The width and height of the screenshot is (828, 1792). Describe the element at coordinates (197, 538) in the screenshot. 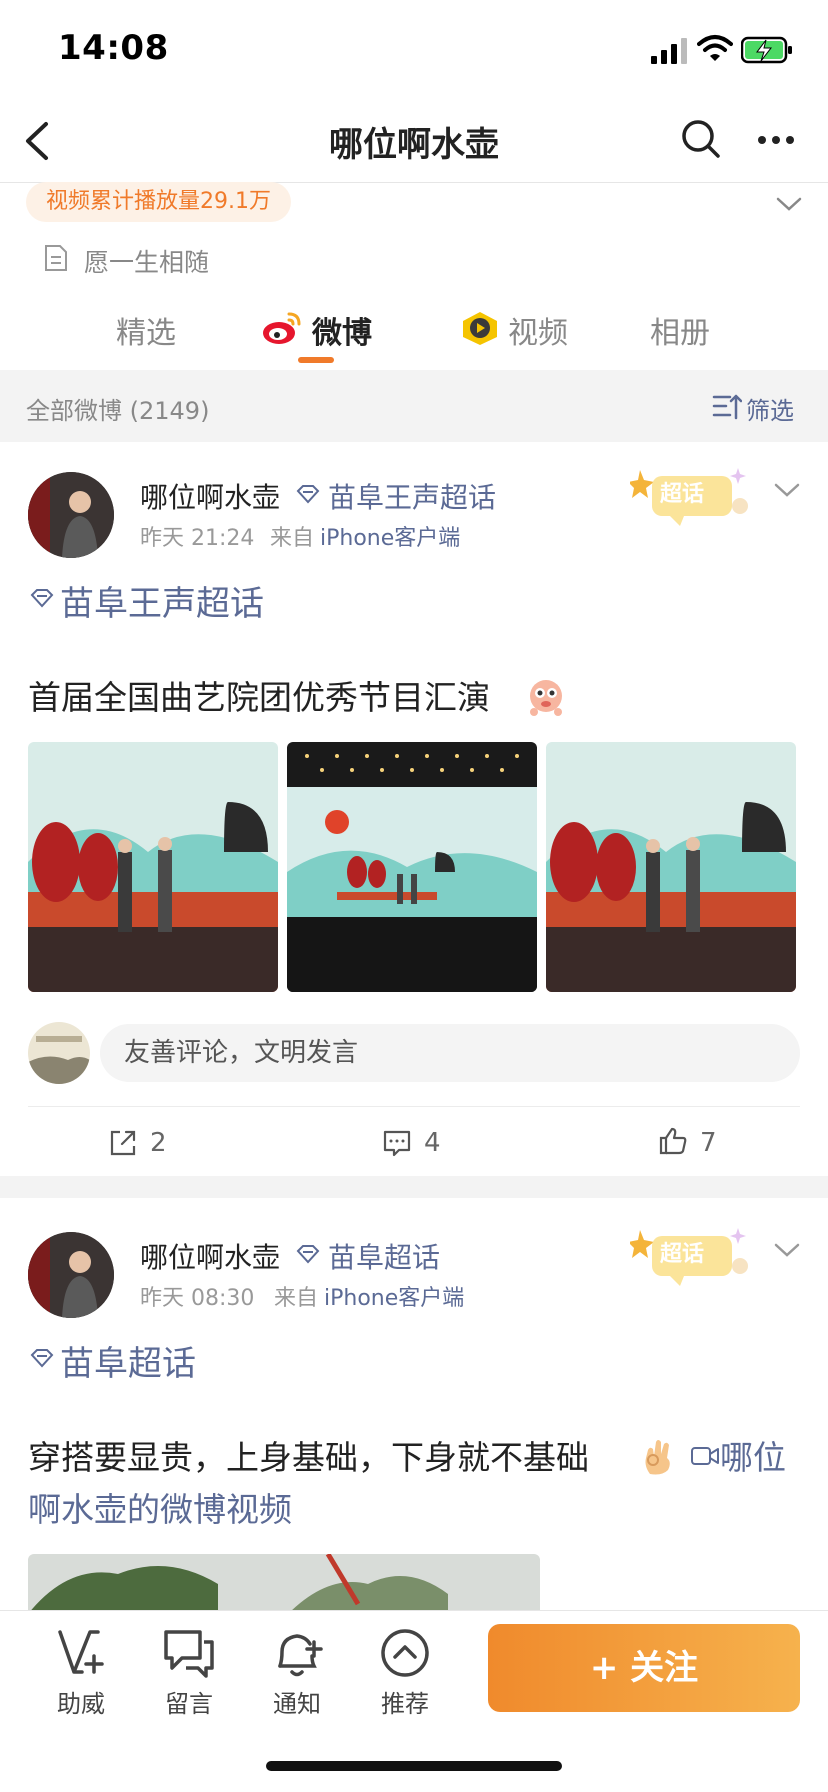

I see `post-time: 昨天 21:24` at that location.